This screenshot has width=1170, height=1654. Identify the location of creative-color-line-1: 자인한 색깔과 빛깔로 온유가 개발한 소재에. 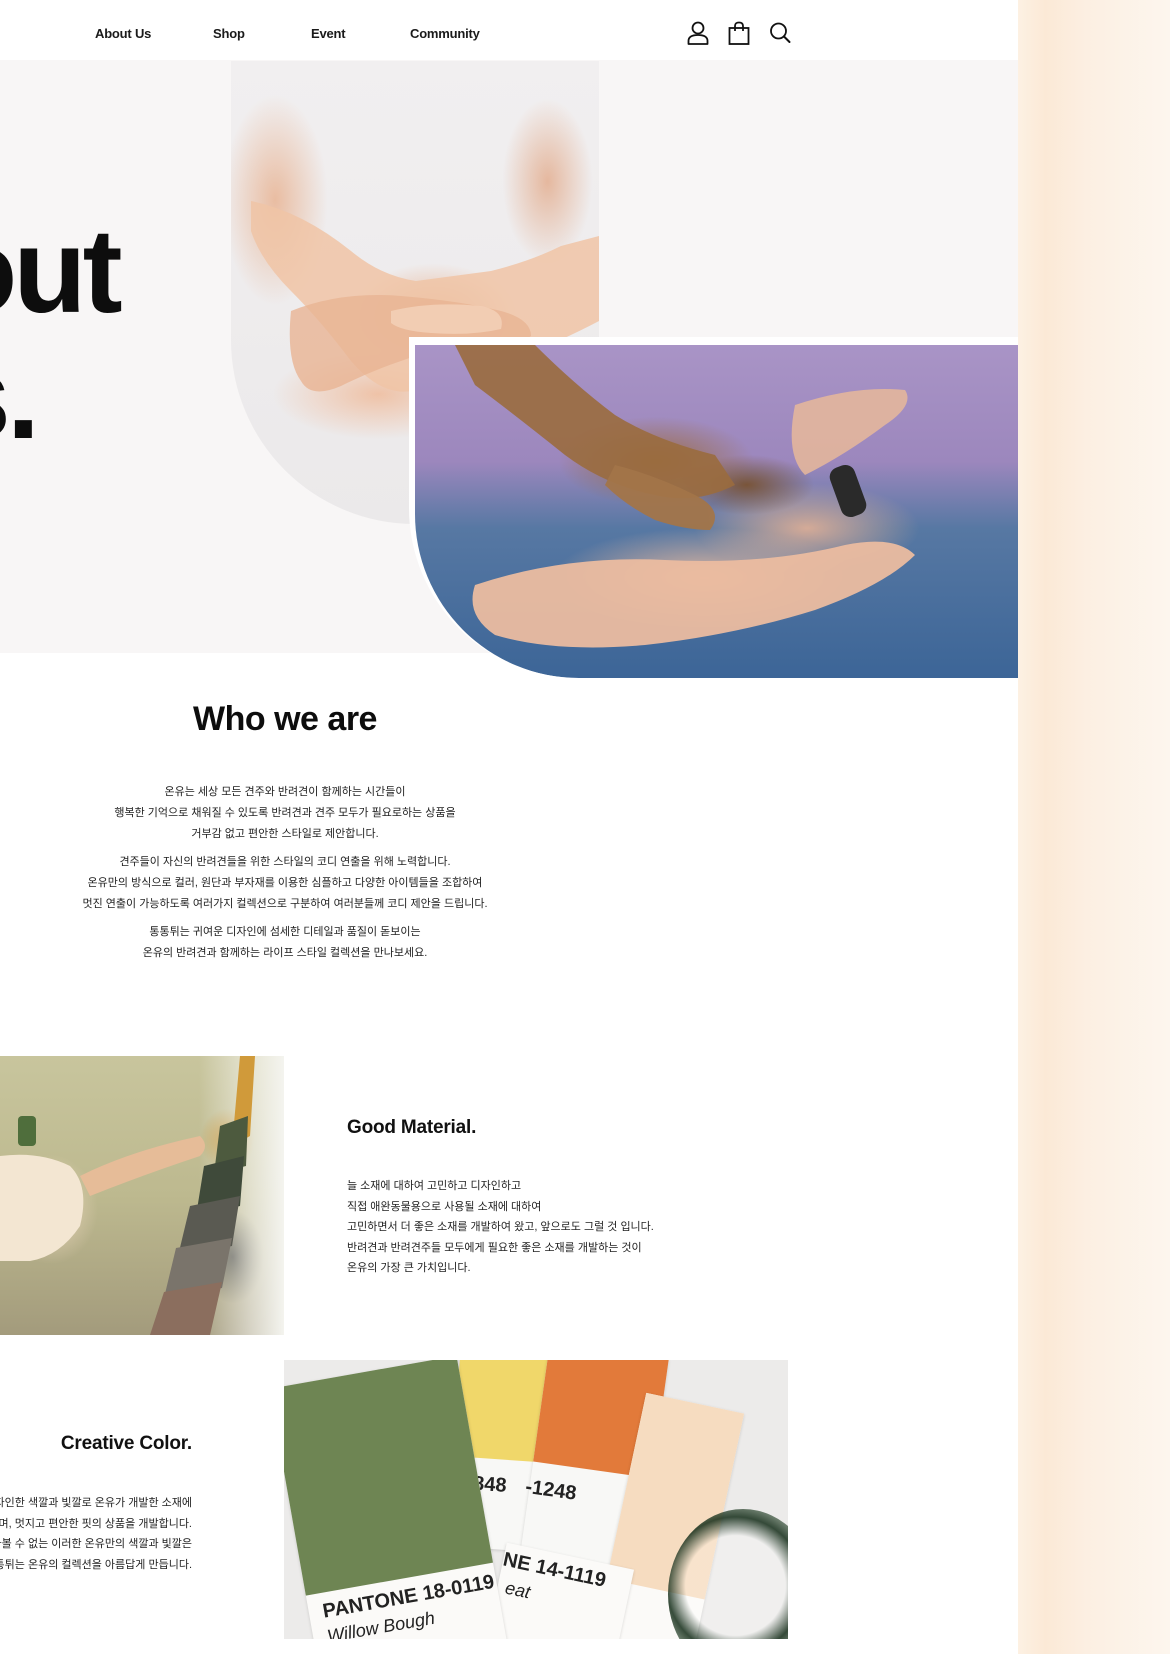
(96, 1503).